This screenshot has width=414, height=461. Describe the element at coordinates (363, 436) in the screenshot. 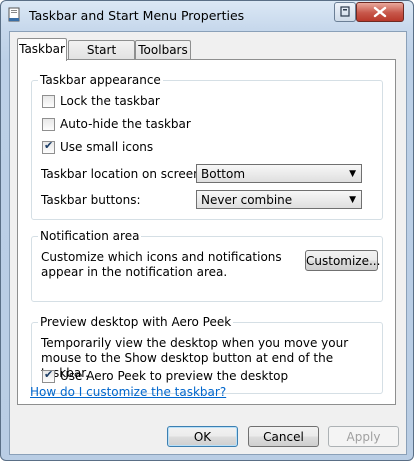

I see `apply-button: Apply` at that location.